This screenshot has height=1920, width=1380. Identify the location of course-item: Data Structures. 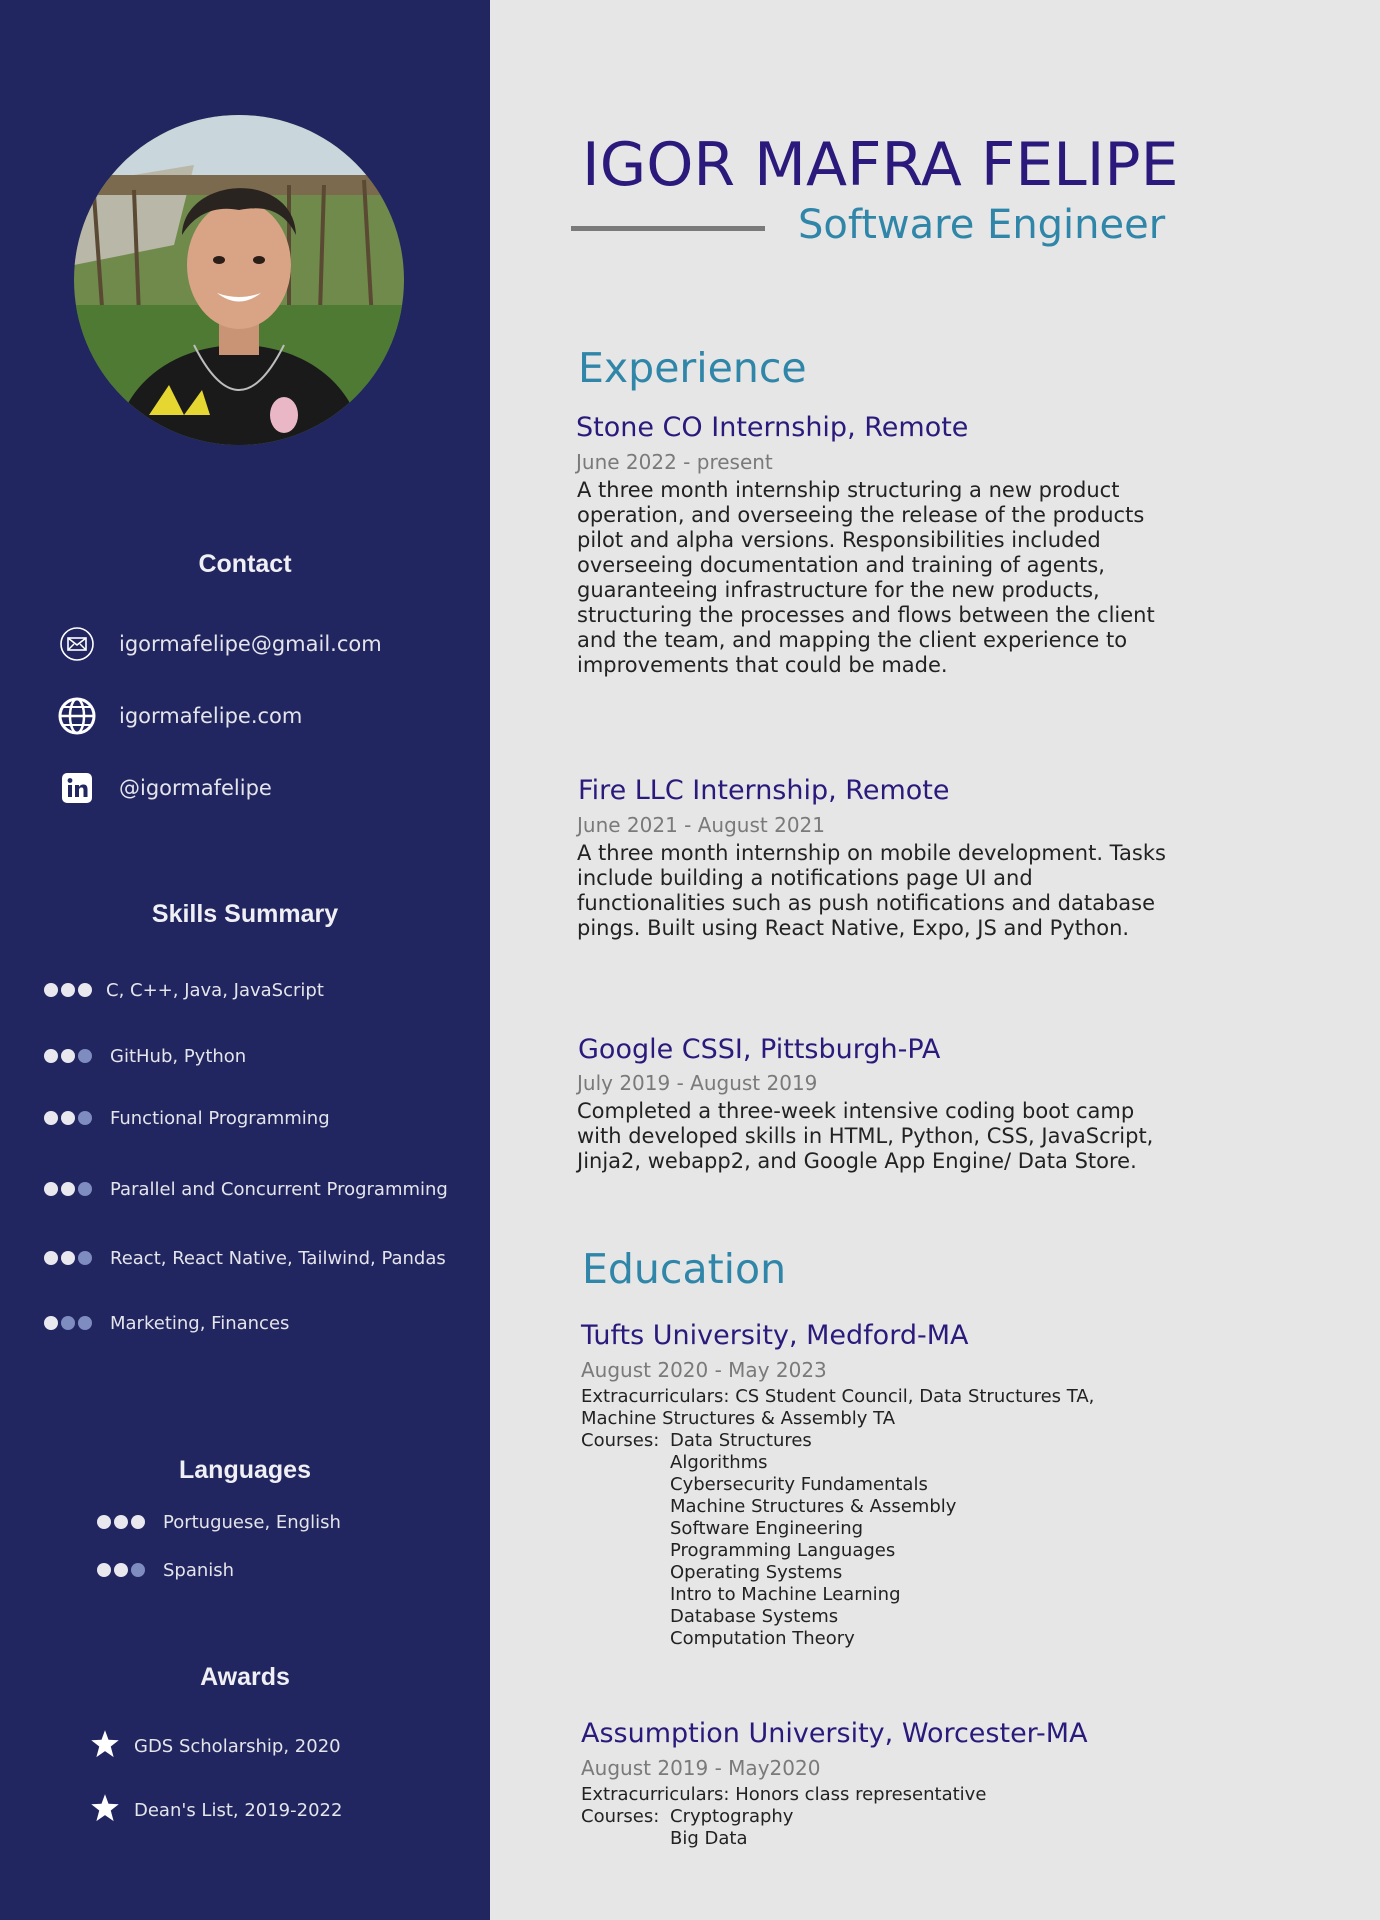
(741, 1440).